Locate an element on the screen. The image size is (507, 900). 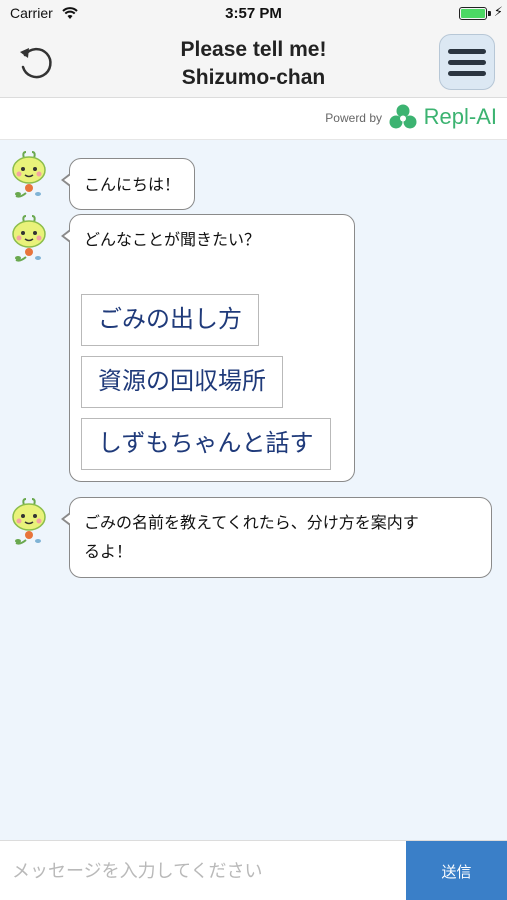
message-input is located at coordinates (202, 870).